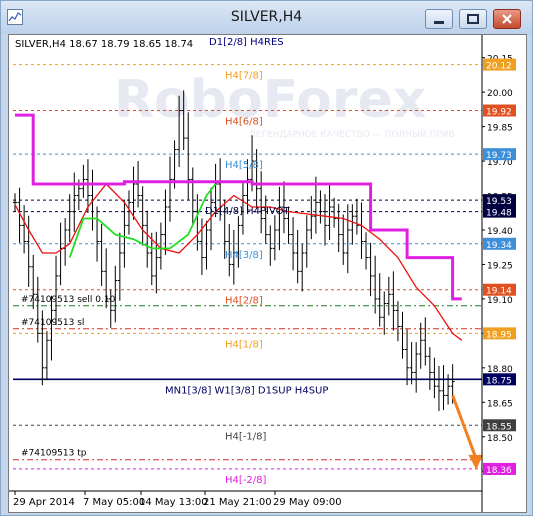 The width and height of the screenshot is (533, 516). What do you see at coordinates (500, 232) in the screenshot?
I see `price-tick-label: 19.40` at bounding box center [500, 232].